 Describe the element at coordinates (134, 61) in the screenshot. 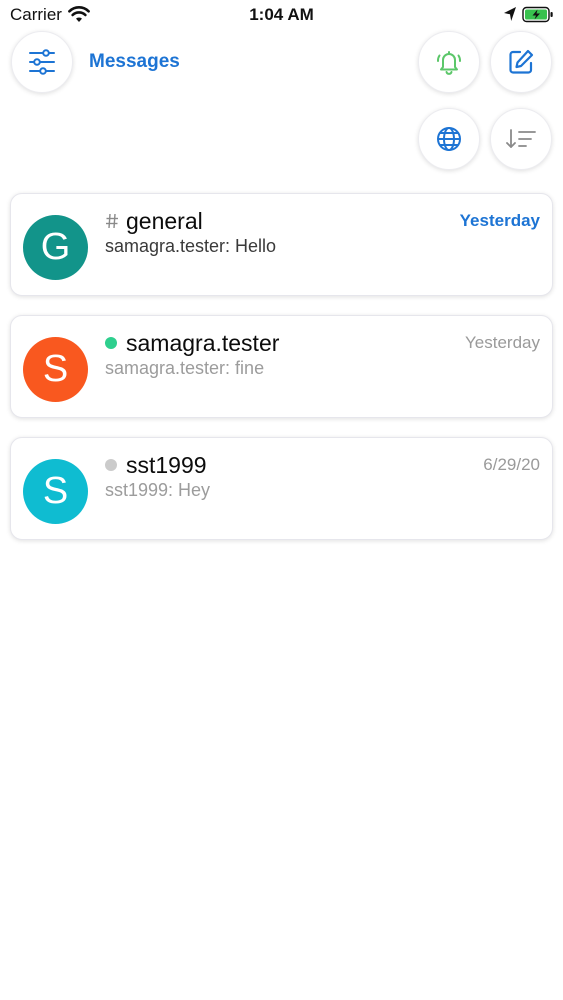

I see `page-title: Messages` at that location.